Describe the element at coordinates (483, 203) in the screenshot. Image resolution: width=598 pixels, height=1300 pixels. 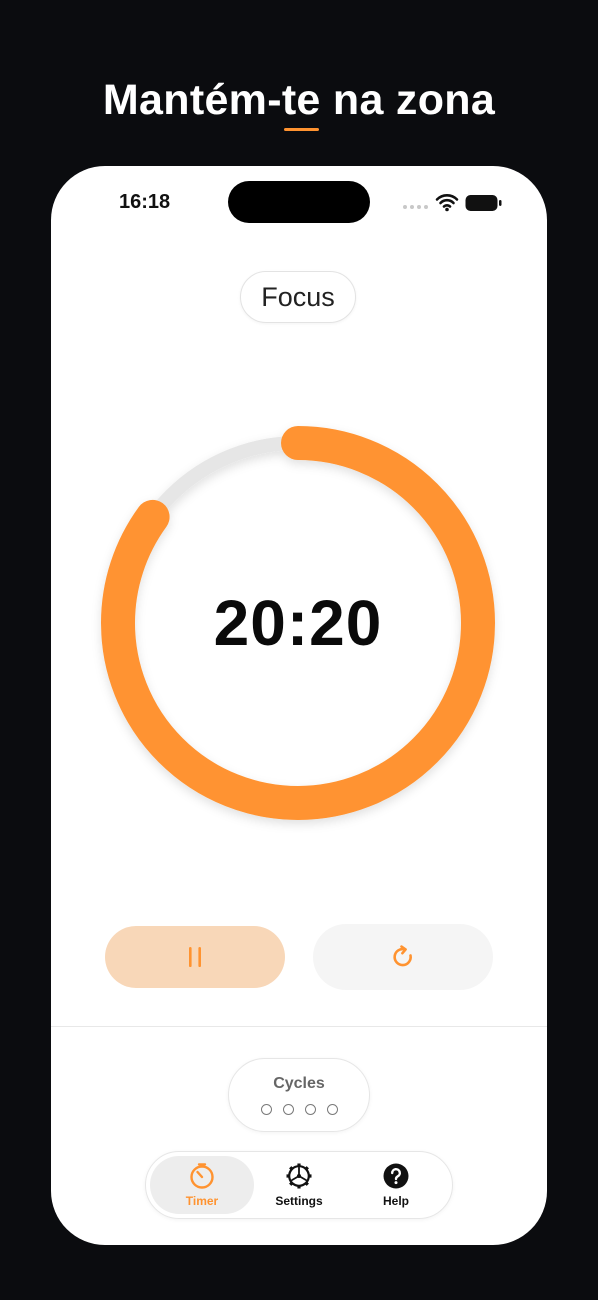
I see `battery-icon` at that location.